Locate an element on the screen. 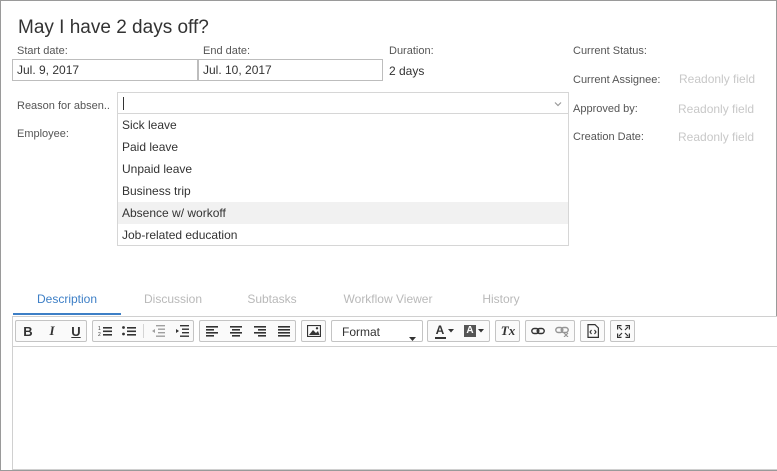  dropdown-option-business-trip: Business trip is located at coordinates (343, 191).